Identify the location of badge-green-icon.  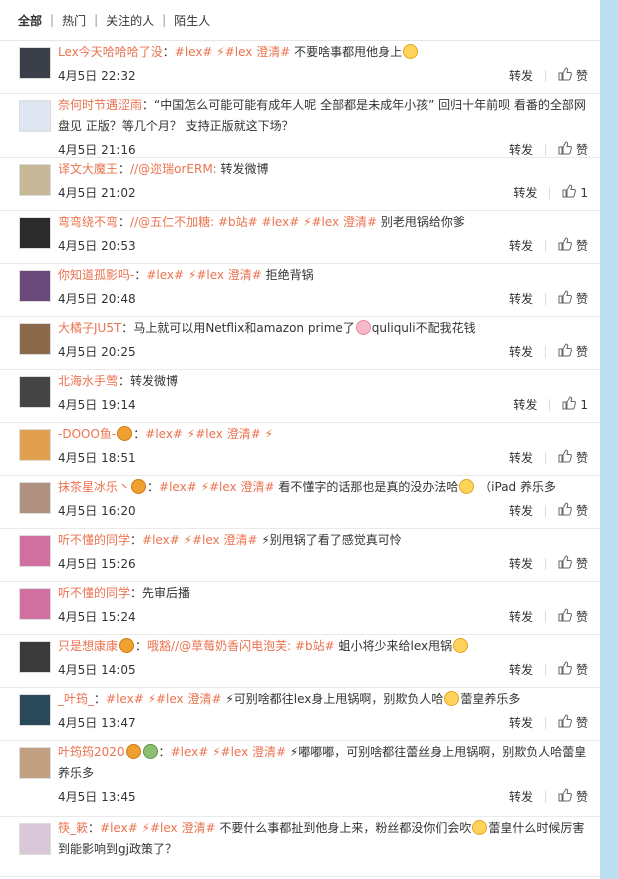
(150, 751).